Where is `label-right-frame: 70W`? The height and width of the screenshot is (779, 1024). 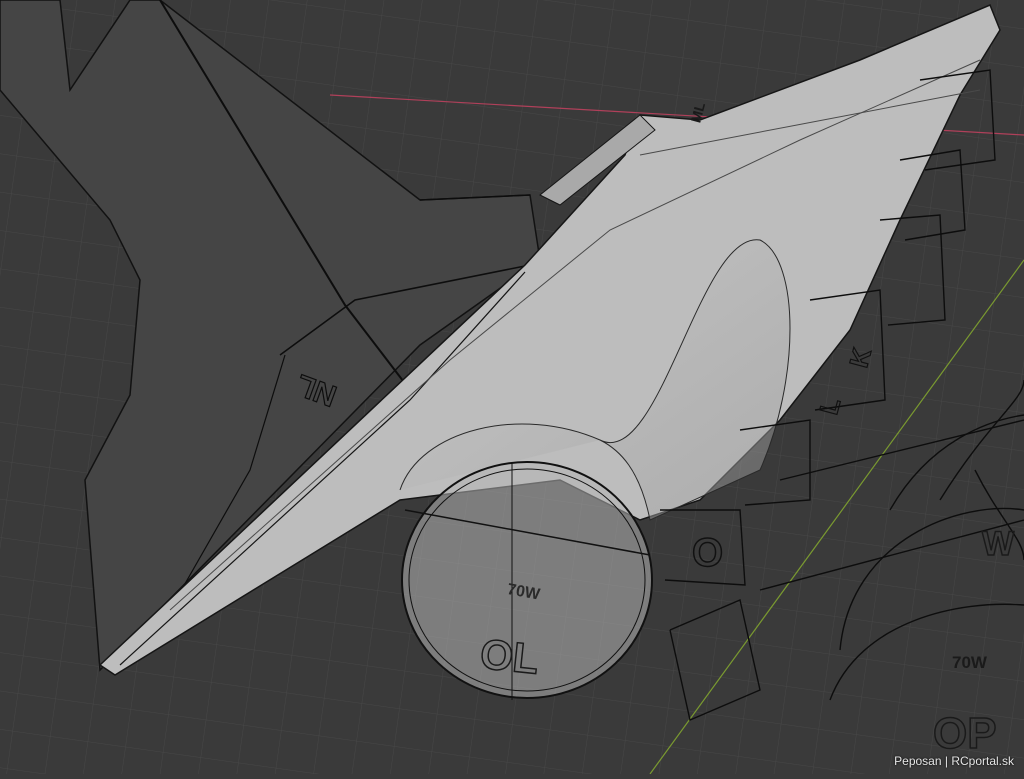
label-right-frame: 70W is located at coordinates (970, 662).